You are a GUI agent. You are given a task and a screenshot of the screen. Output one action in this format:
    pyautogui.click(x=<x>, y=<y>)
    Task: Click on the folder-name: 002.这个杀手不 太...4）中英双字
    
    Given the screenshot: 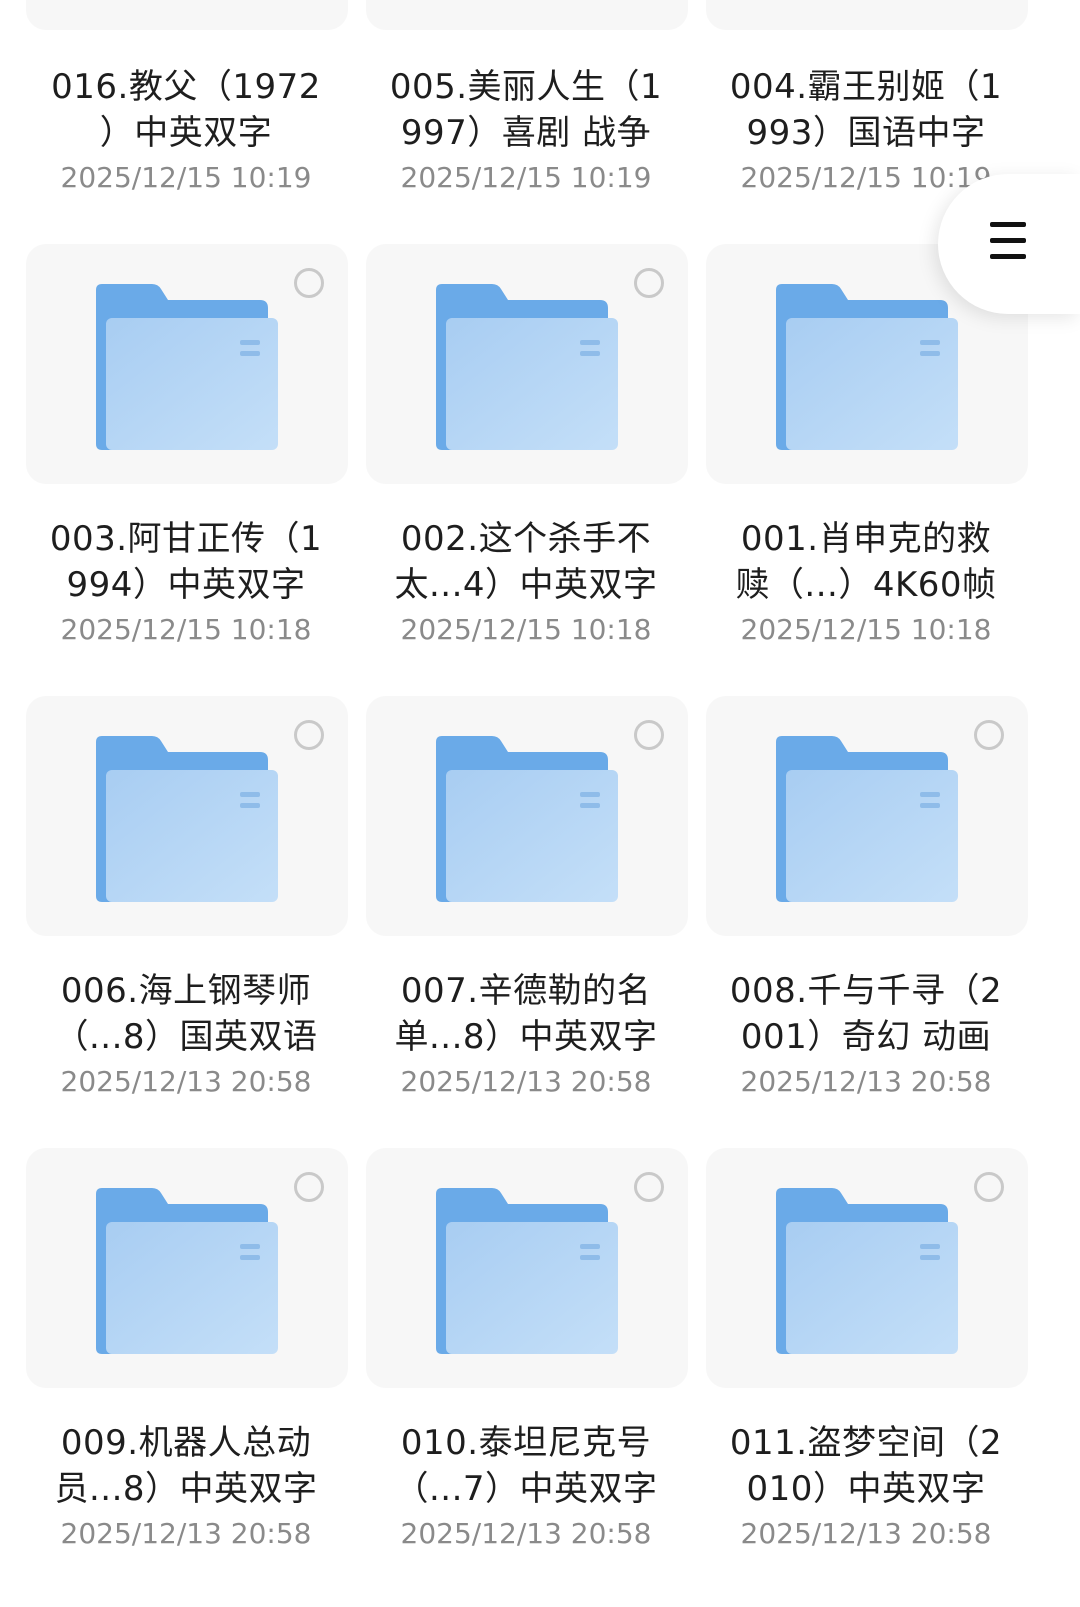 What is the action you would take?
    pyautogui.click(x=526, y=562)
    